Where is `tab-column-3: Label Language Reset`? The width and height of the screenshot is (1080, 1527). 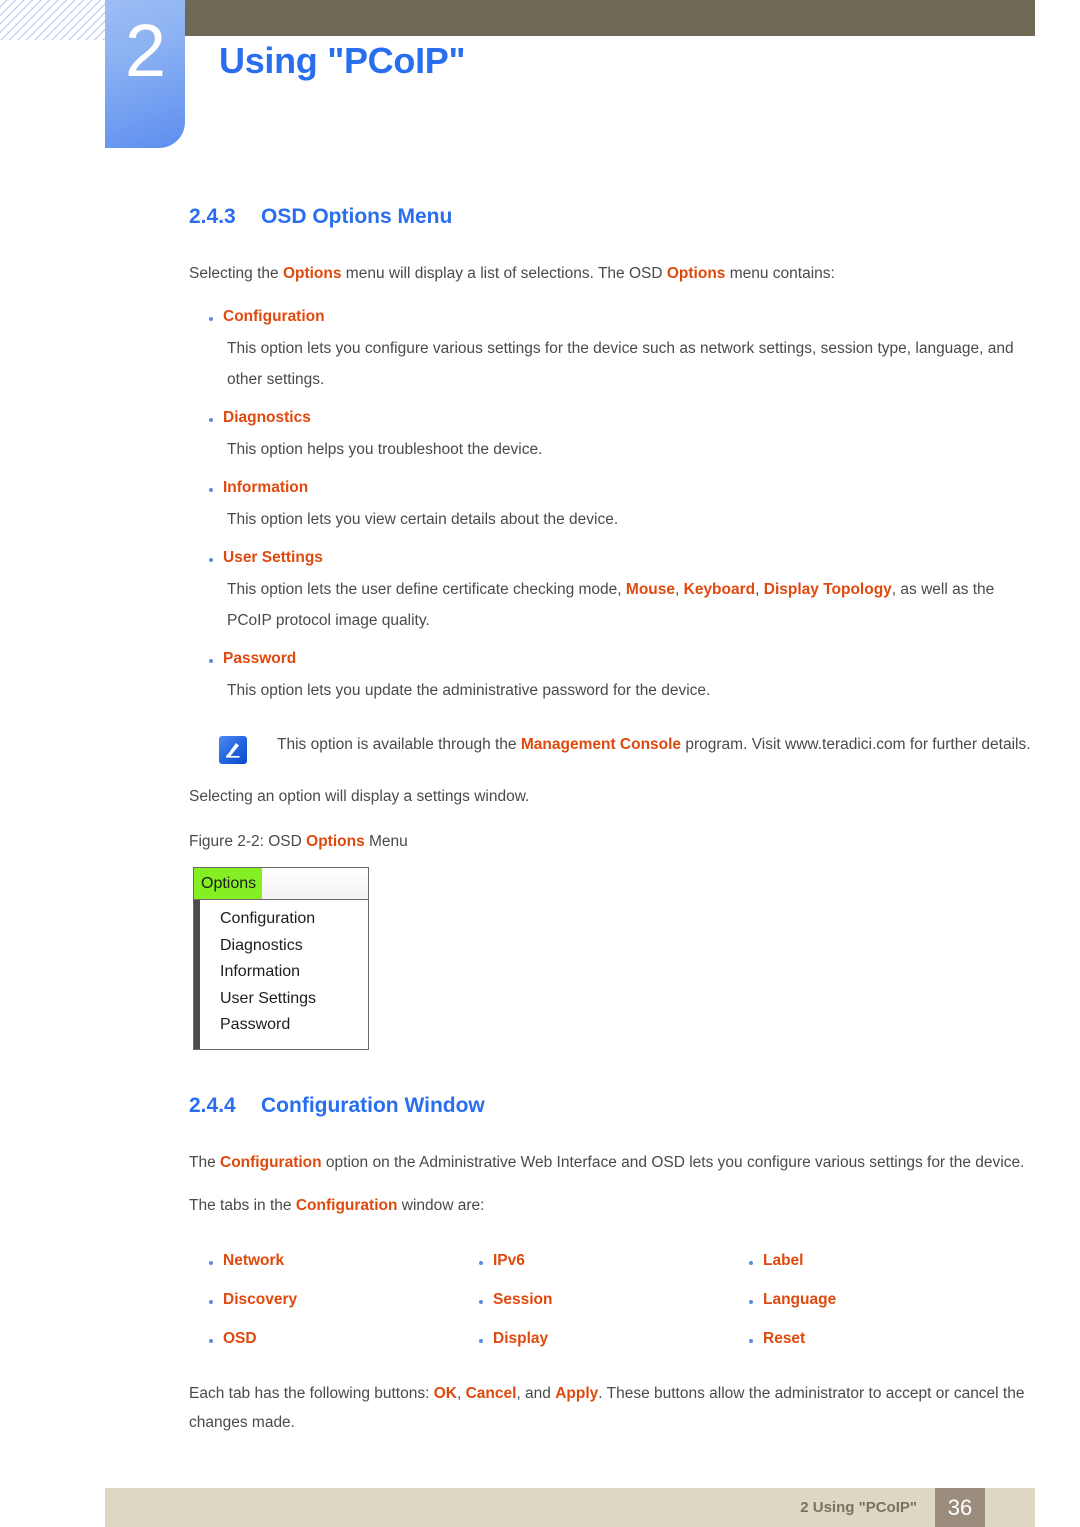 tab-column-3: Label Language Reset is located at coordinates (864, 1304).